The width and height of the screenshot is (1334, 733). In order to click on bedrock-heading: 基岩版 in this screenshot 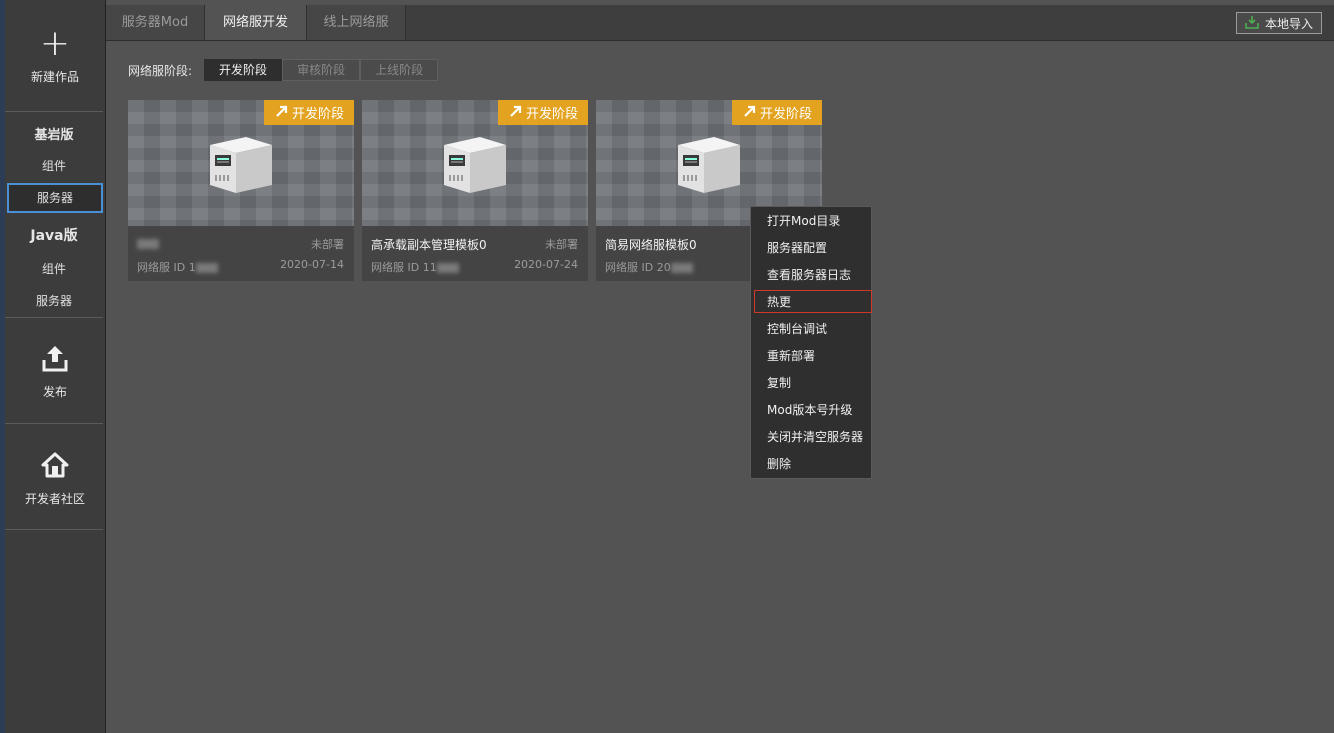, I will do `click(54, 135)`.